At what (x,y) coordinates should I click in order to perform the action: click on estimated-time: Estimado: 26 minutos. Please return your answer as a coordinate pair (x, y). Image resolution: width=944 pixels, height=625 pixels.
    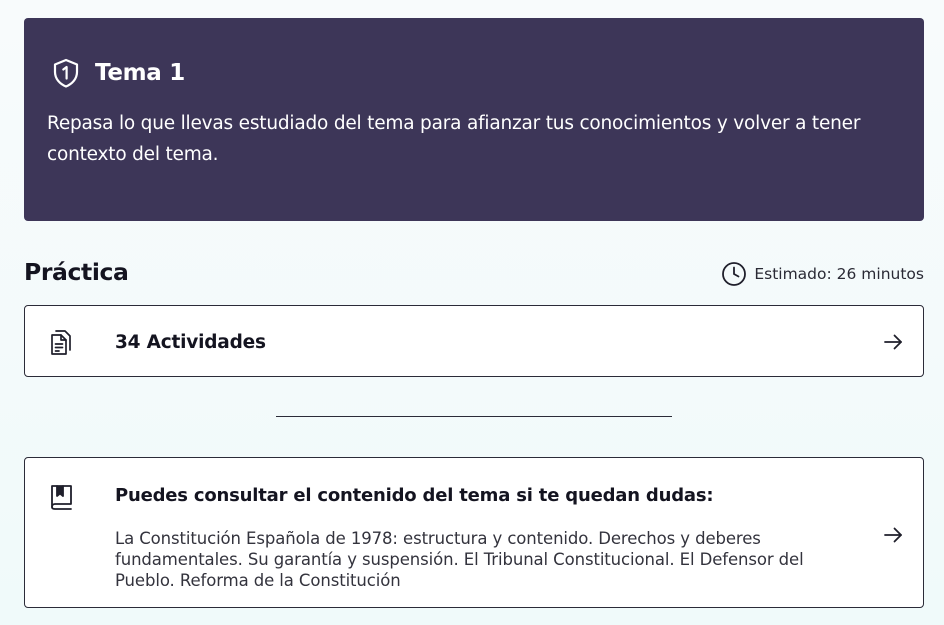
    Looking at the image, I should click on (822, 274).